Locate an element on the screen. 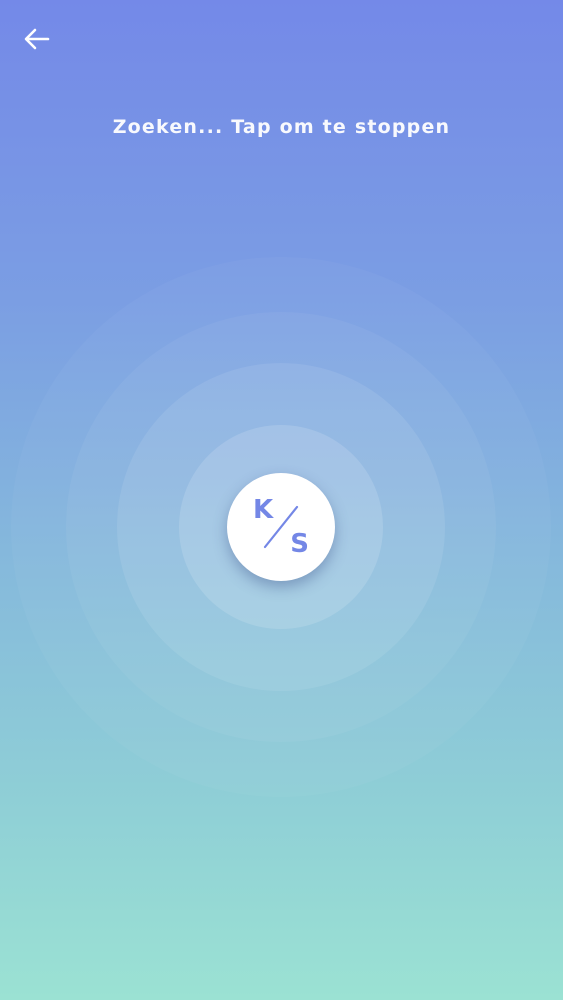 The width and height of the screenshot is (563, 1000). logo-letter-s: S is located at coordinates (299, 544).